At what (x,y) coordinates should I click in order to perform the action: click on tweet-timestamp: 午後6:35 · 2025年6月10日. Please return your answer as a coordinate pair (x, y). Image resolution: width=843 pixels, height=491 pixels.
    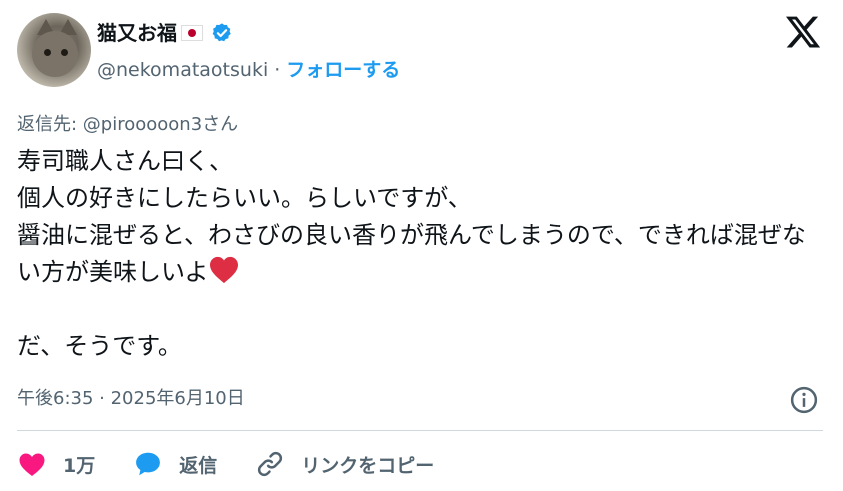
    Looking at the image, I should click on (131, 399).